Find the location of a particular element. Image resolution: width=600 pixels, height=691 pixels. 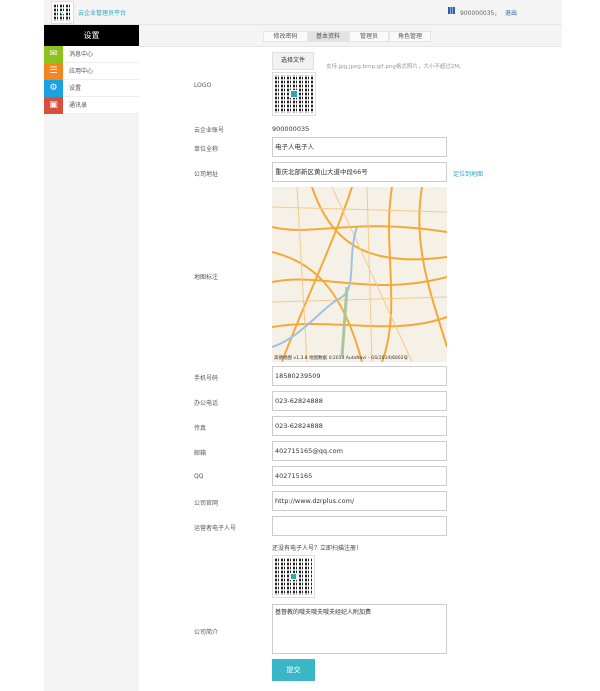

sidebar-item-messages: ✉ 消息中心 is located at coordinates (91, 54).